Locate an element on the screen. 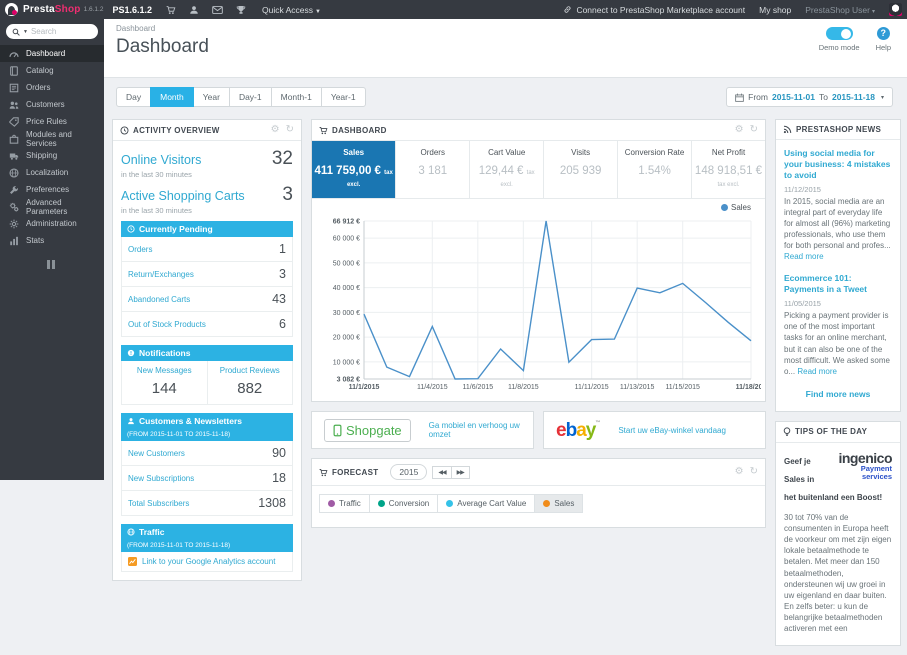  range-tab-day-1: Day-1 is located at coordinates (250, 97).